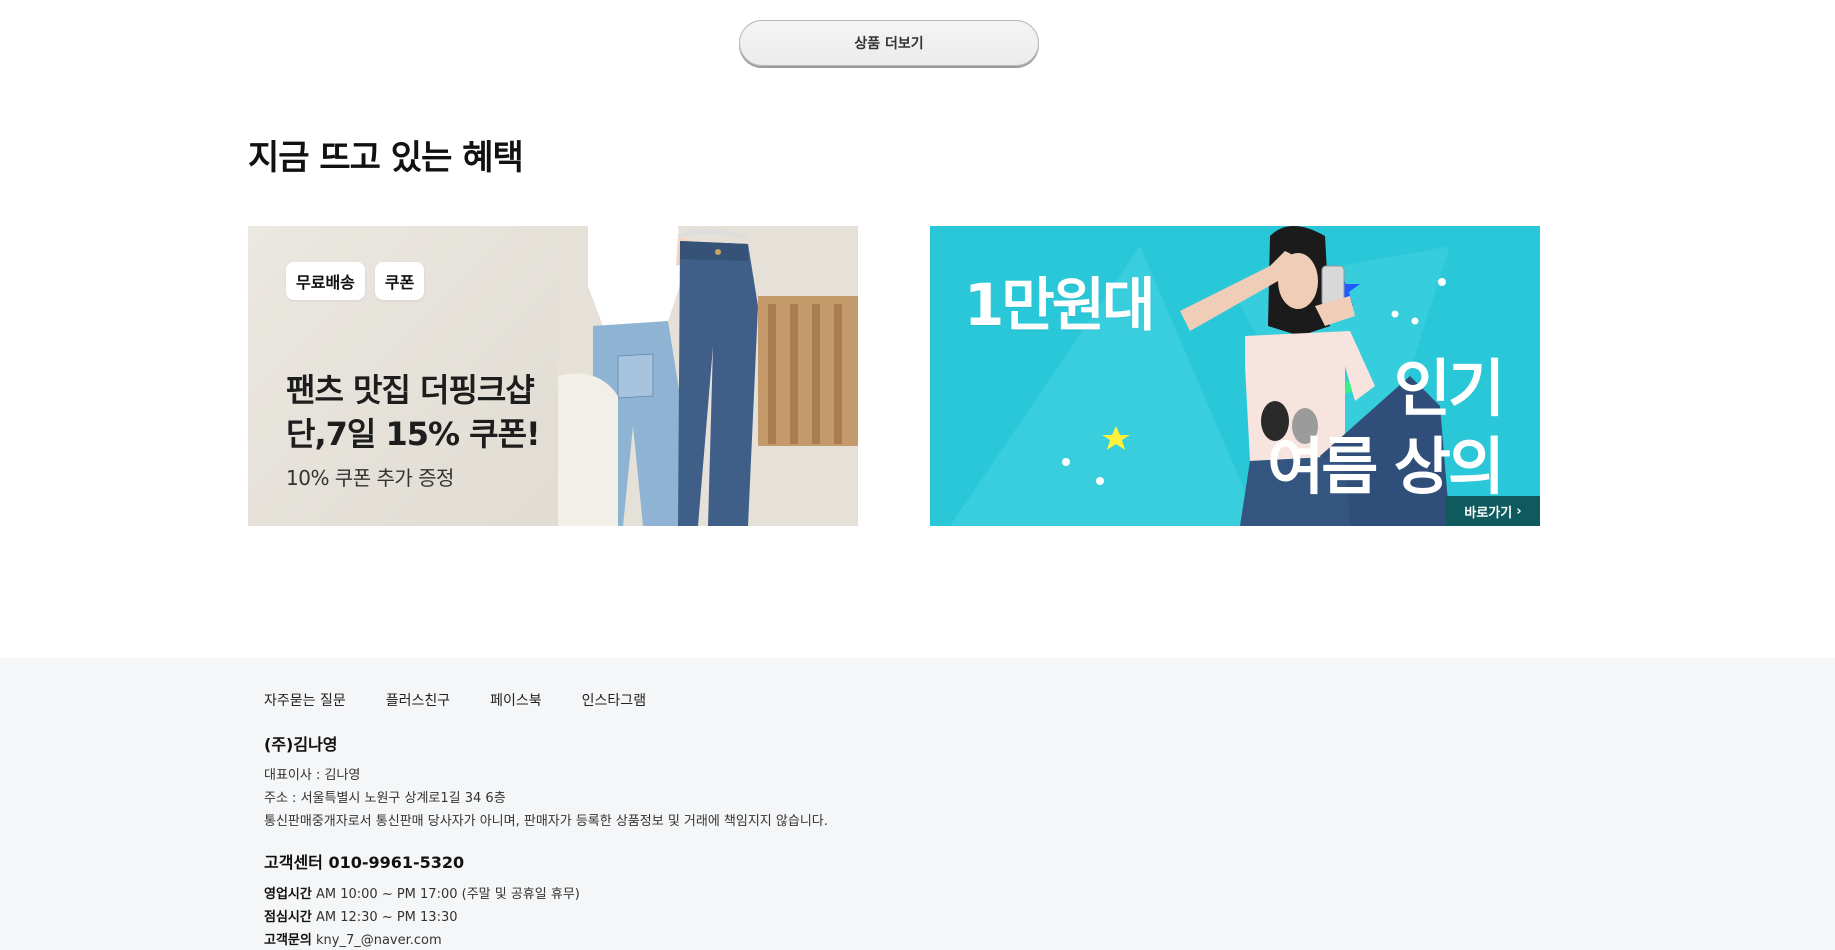  What do you see at coordinates (455, 700) in the screenshot?
I see `footer-links: 자주묻는 질문 플러스친구 페이스북 인스타그램` at bounding box center [455, 700].